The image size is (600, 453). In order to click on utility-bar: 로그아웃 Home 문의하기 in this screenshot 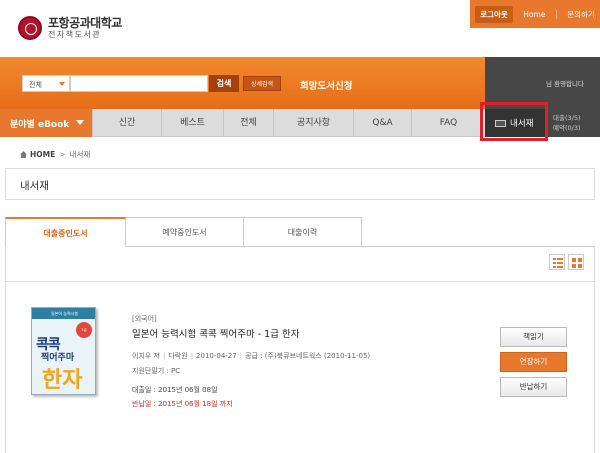, I will do `click(535, 14)`.